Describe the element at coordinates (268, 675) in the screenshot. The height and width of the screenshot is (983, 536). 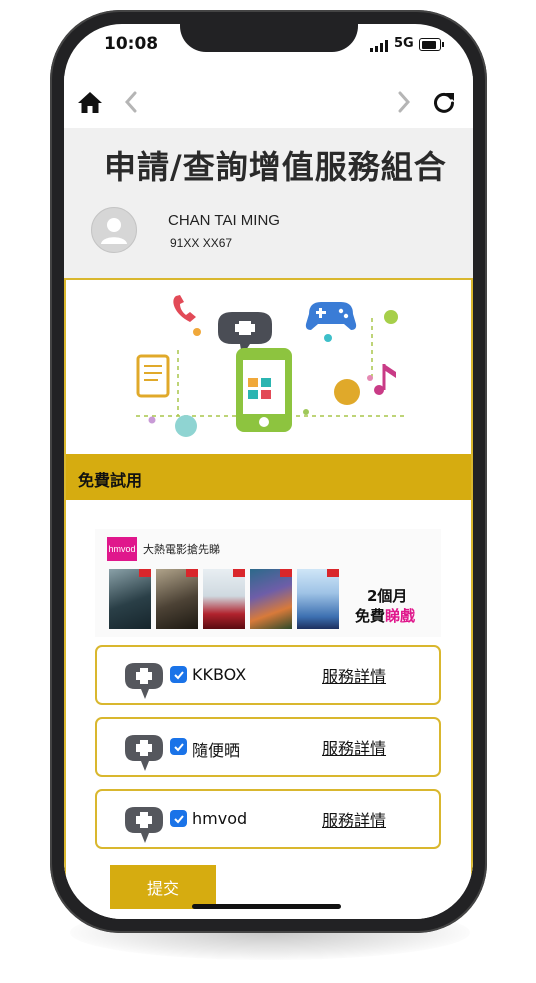
I see `service-row-kkbox: KKBOX 服務詳情` at that location.